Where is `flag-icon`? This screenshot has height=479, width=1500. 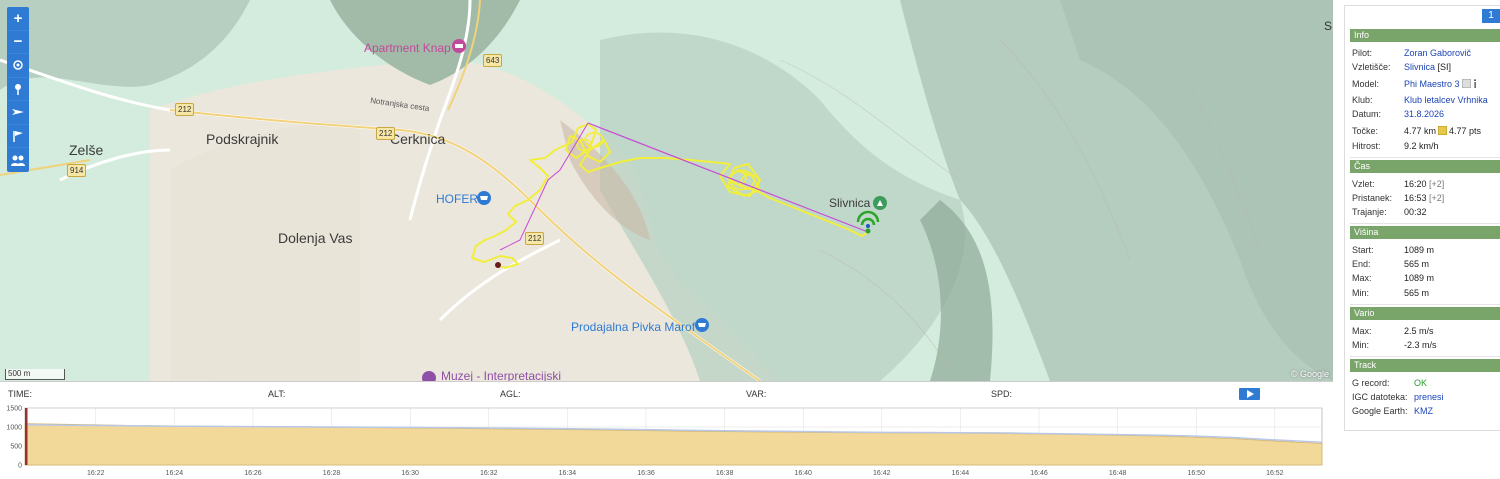
flag-icon is located at coordinates (18, 136).